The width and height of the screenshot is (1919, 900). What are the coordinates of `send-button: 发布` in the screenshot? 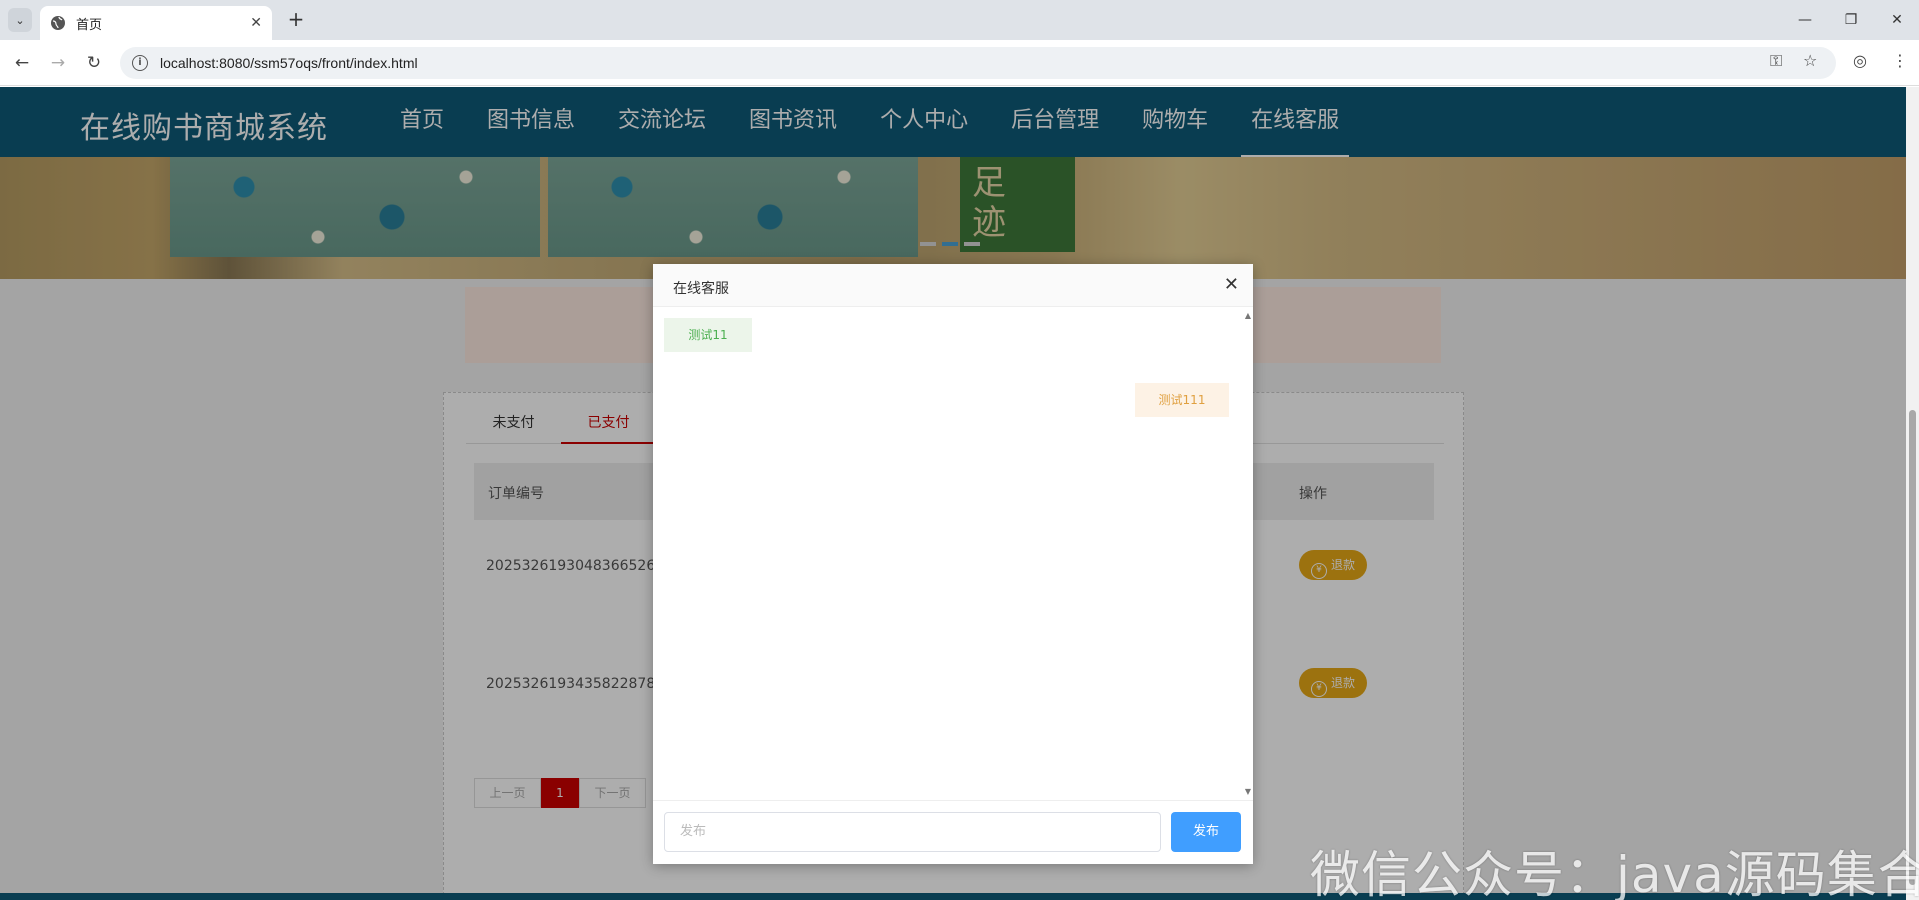 It's located at (1206, 832).